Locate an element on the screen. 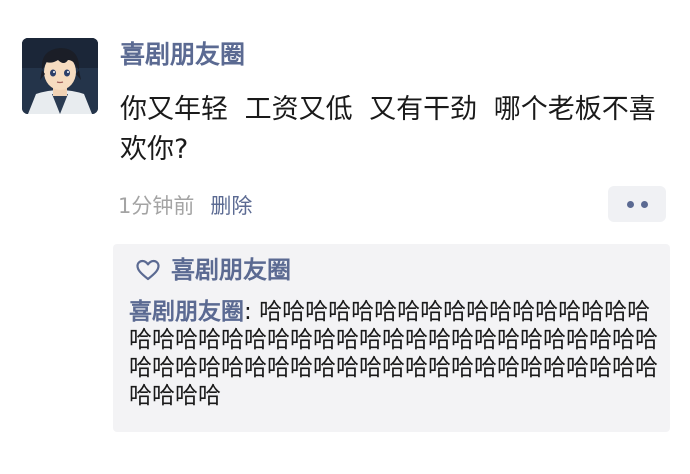  more-actions-button is located at coordinates (637, 204).